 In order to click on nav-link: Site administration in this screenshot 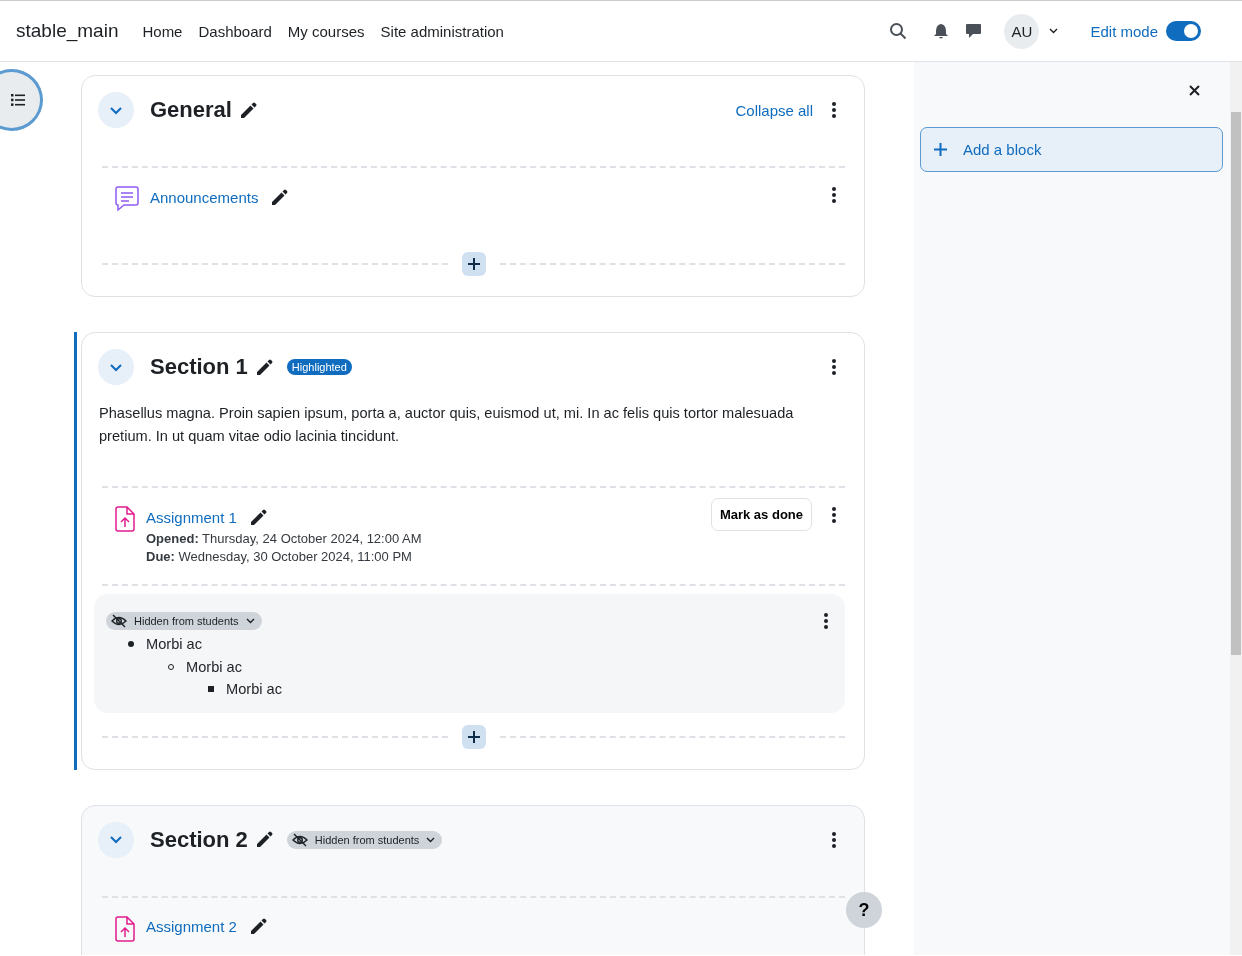, I will do `click(442, 31)`.